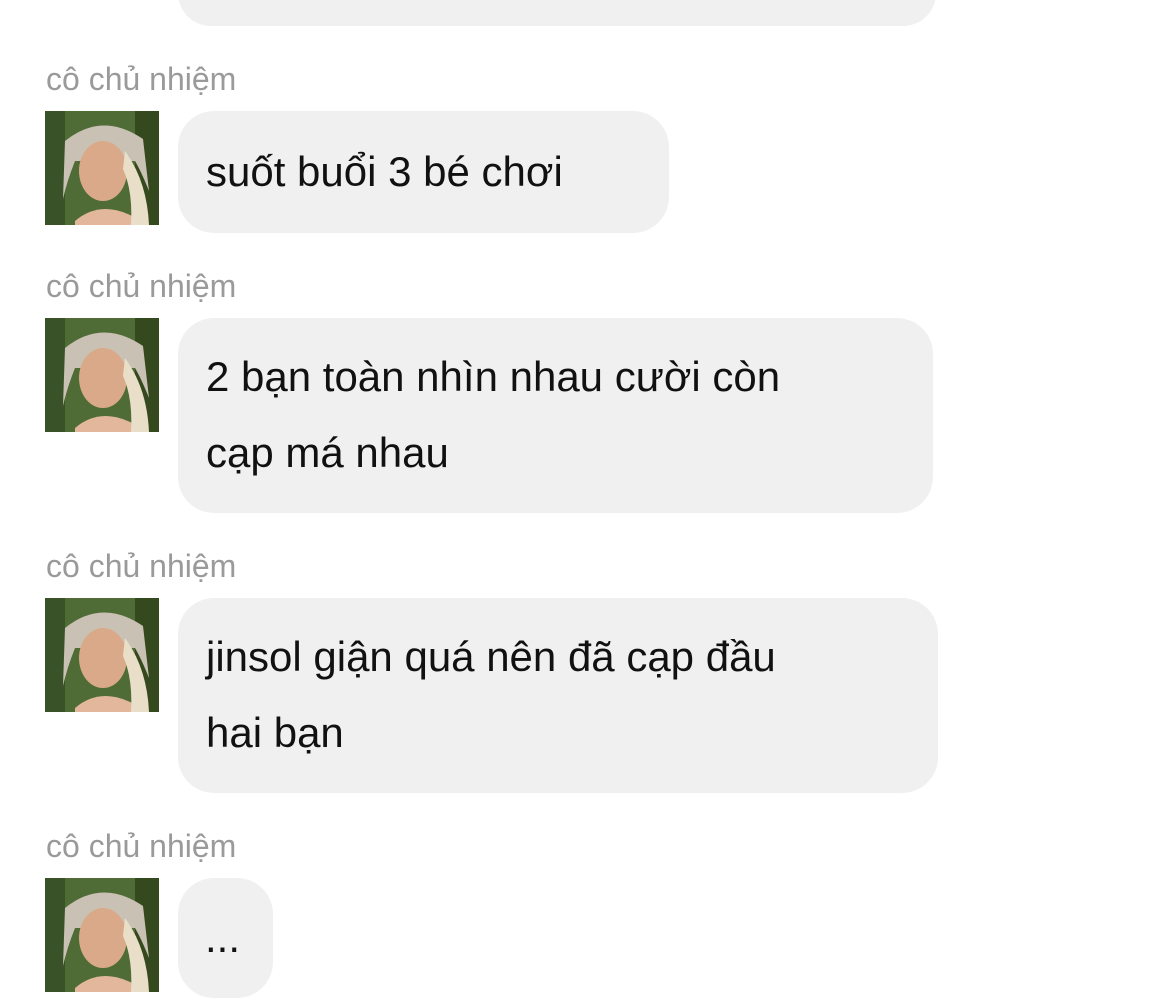 The height and width of the screenshot is (998, 1170). Describe the element at coordinates (557, 13) in the screenshot. I see `message-bubble-partial` at that location.